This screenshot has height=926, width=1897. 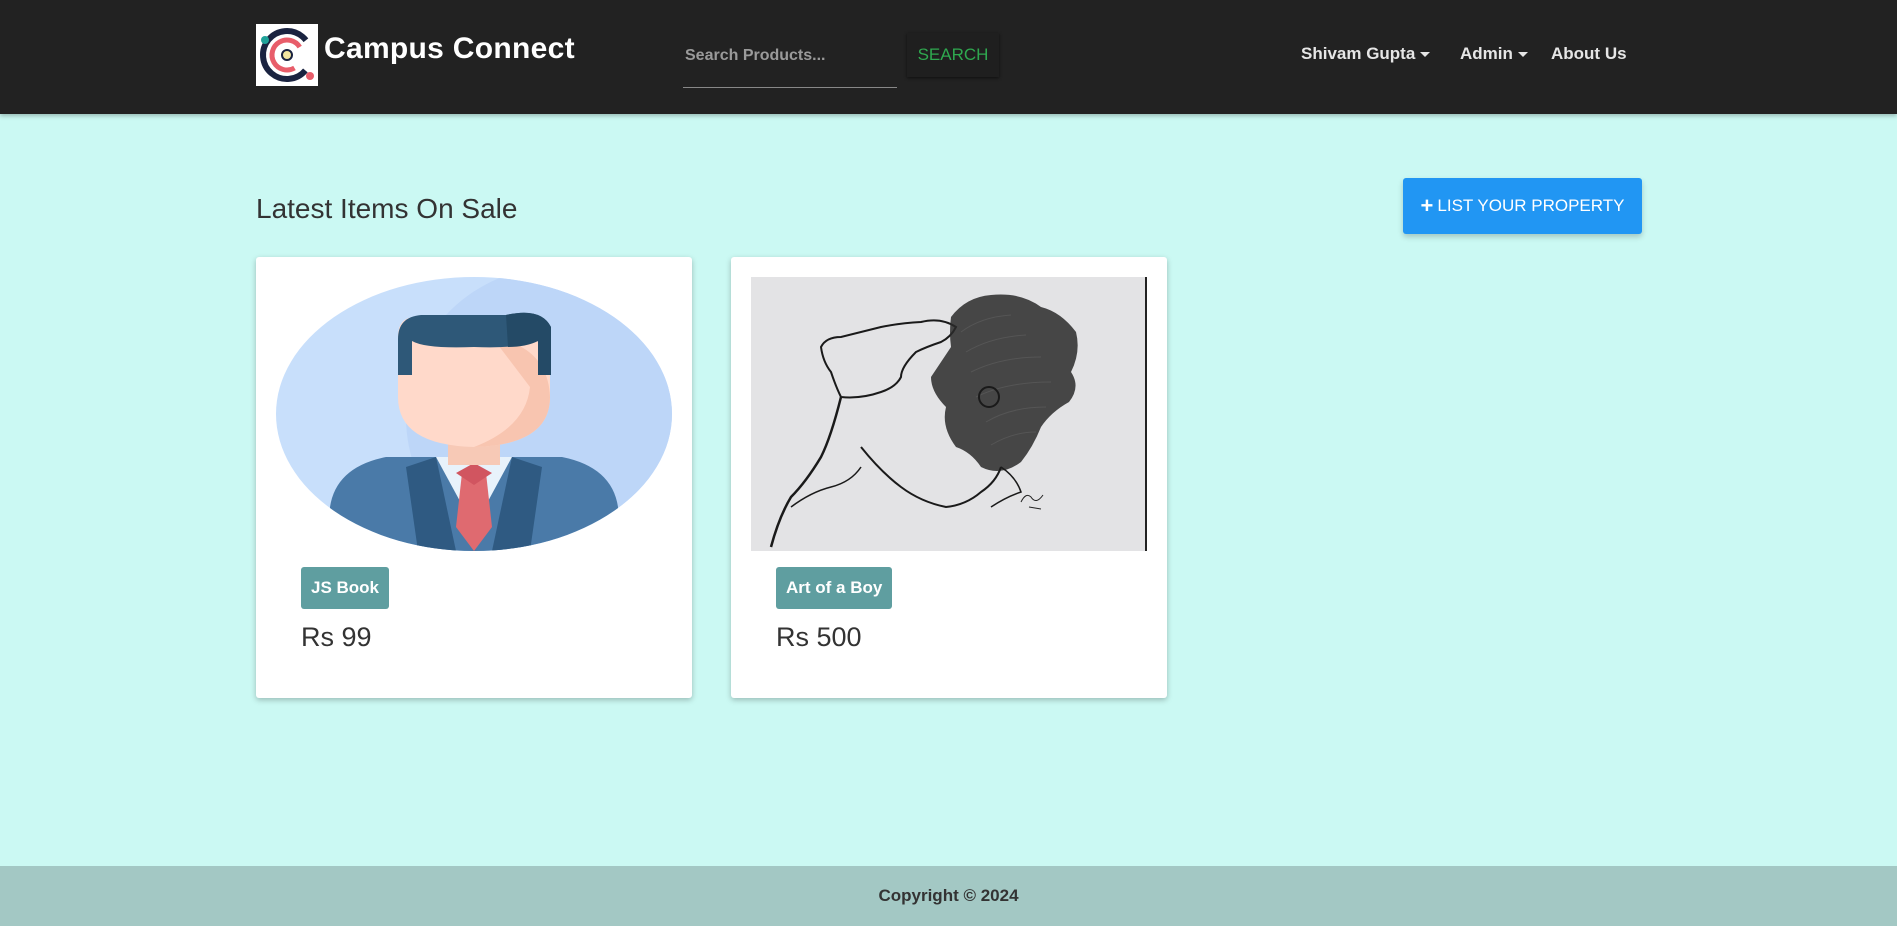 I want to click on nav-user-dropdown: Shivam Gupta, so click(x=1366, y=54).